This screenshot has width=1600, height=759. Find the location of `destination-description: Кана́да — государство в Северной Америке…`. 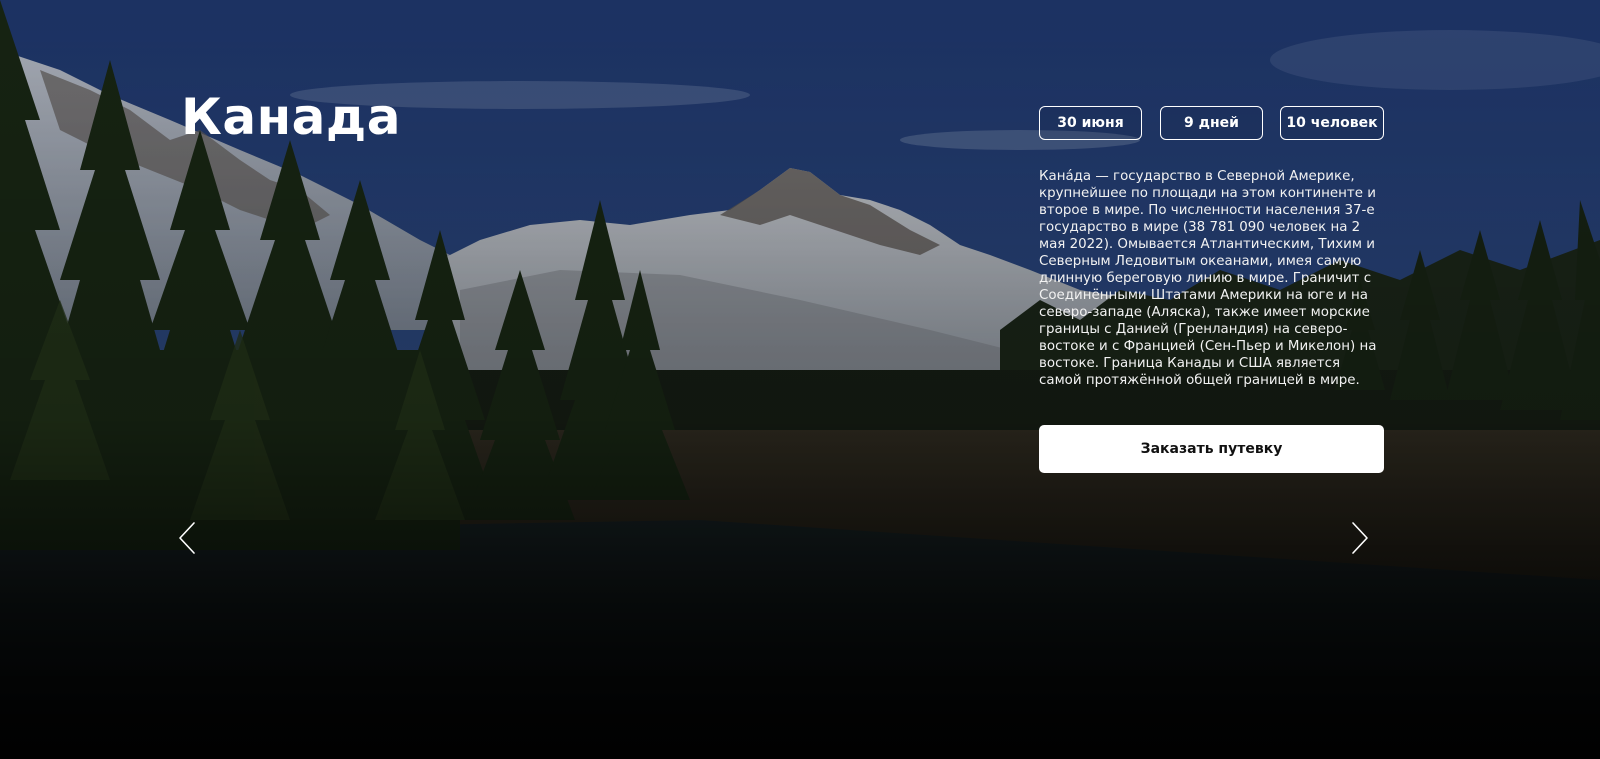

destination-description: Кана́да — государство в Северной Америке… is located at coordinates (1208, 278).